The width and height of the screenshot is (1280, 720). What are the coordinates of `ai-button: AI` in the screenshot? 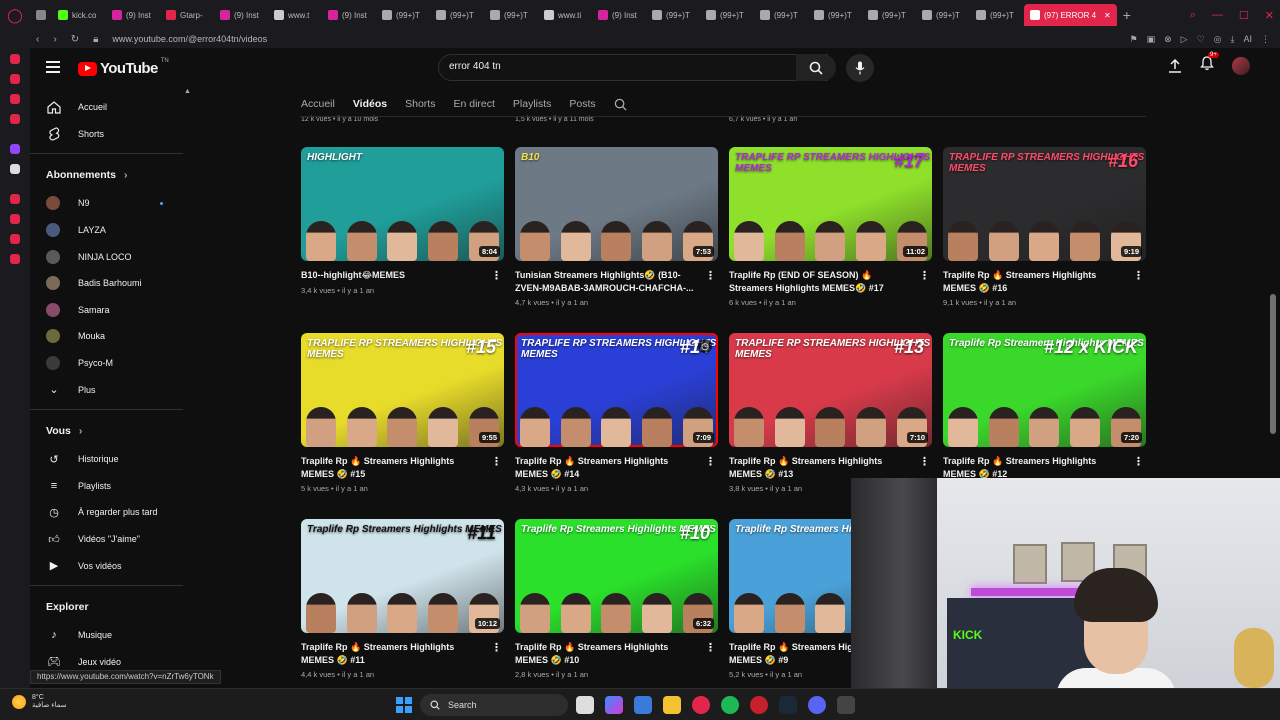 It's located at (1247, 39).